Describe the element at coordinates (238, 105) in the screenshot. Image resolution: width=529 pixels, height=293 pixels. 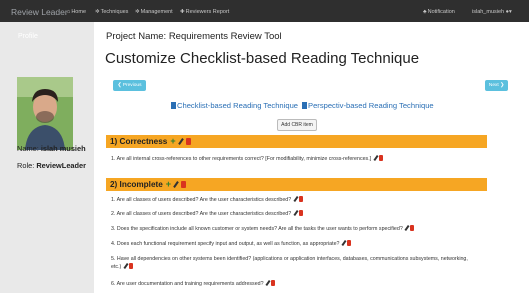
I see `checklist-link-label: Checklist-based Reading Technique` at that location.